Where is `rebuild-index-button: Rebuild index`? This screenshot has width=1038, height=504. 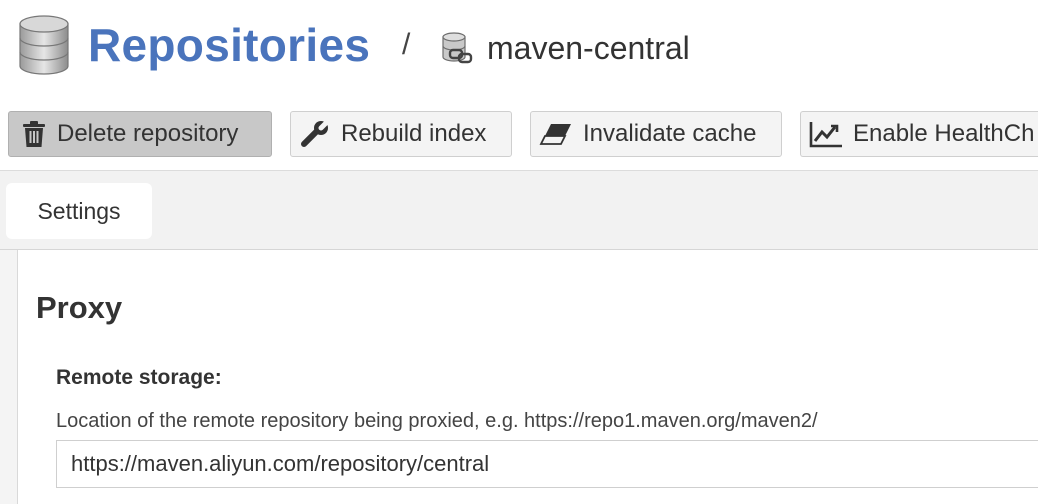 rebuild-index-button: Rebuild index is located at coordinates (401, 134).